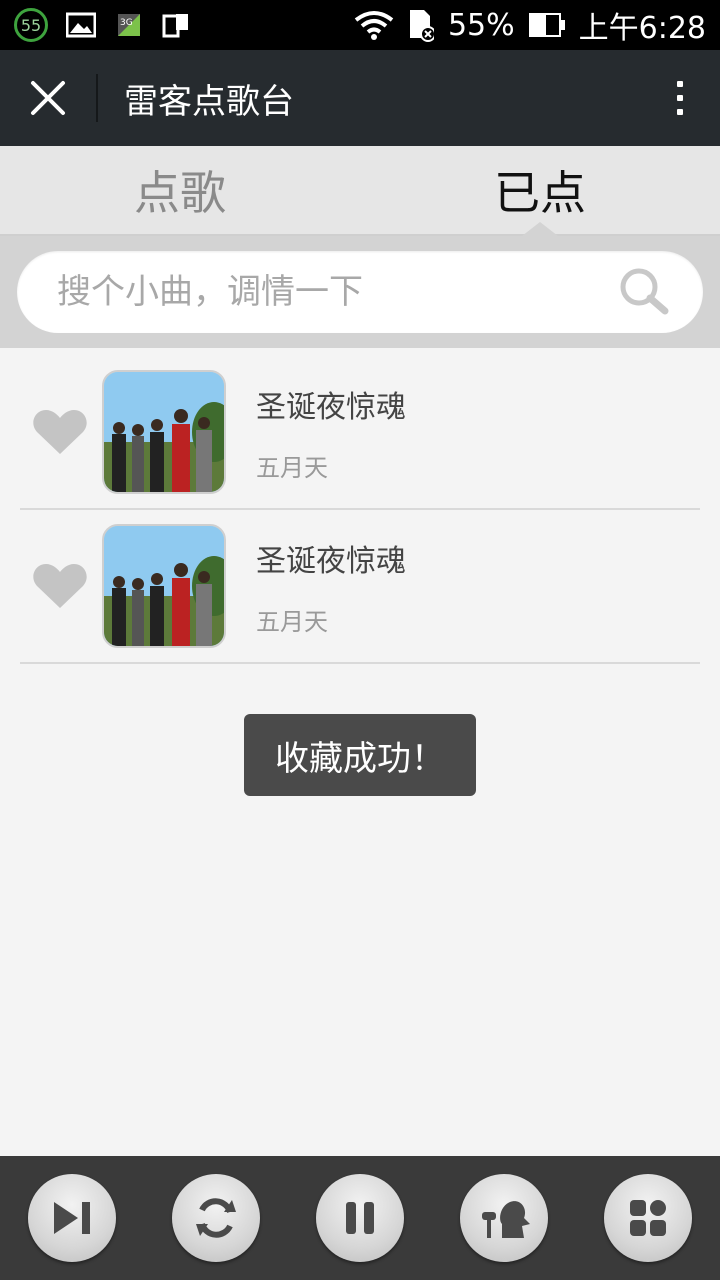  I want to click on battery-icon, so click(546, 25).